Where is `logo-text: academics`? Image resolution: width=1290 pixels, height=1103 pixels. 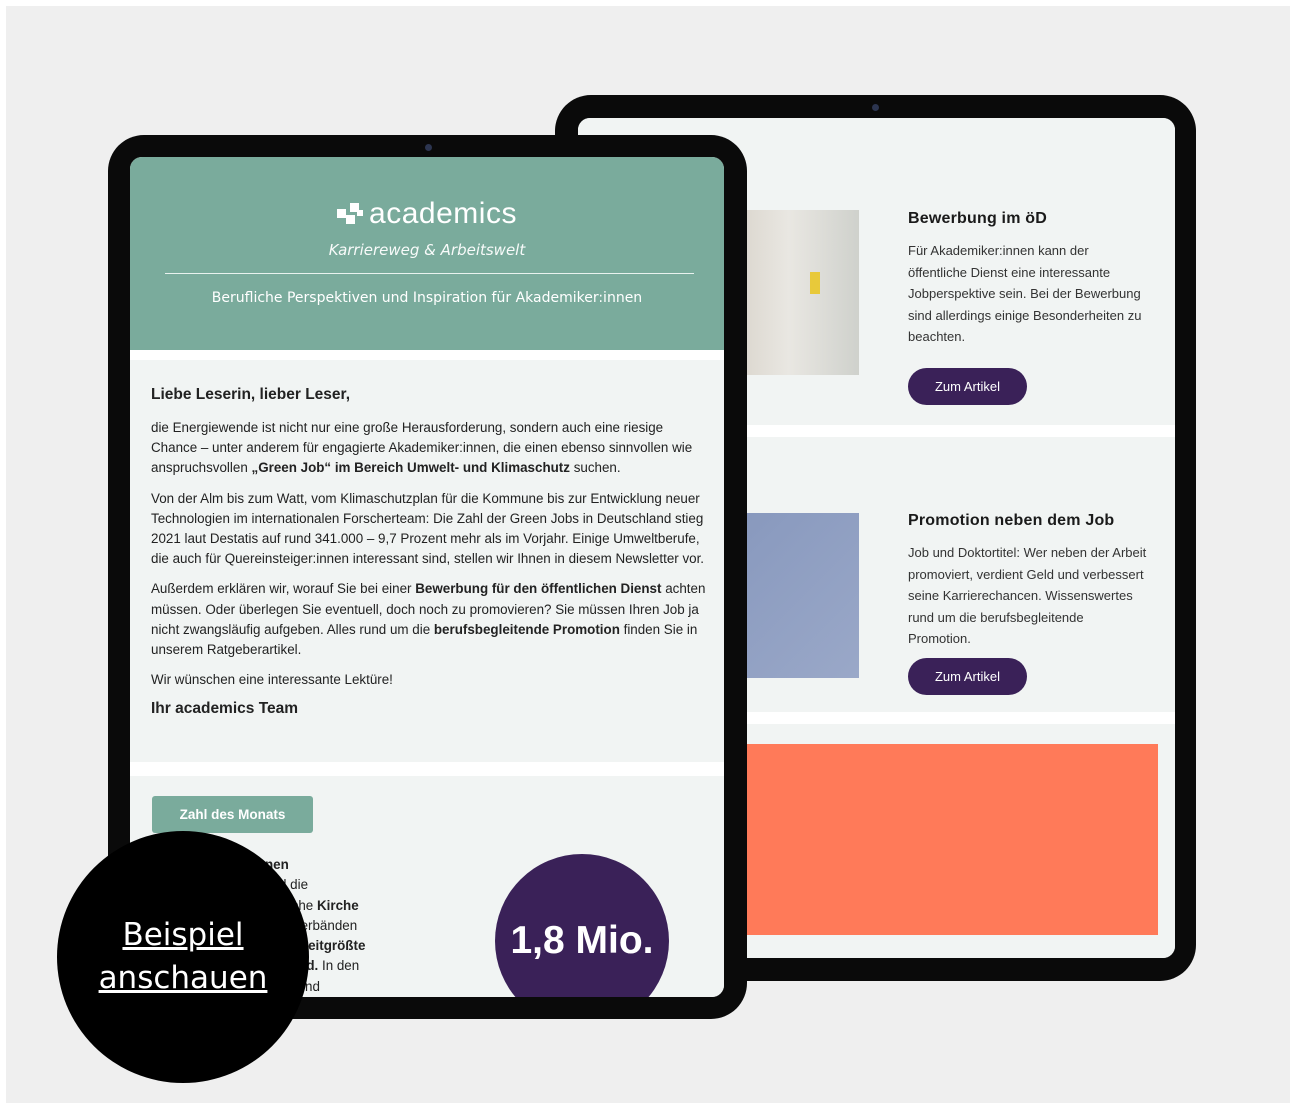 logo-text: academics is located at coordinates (443, 213).